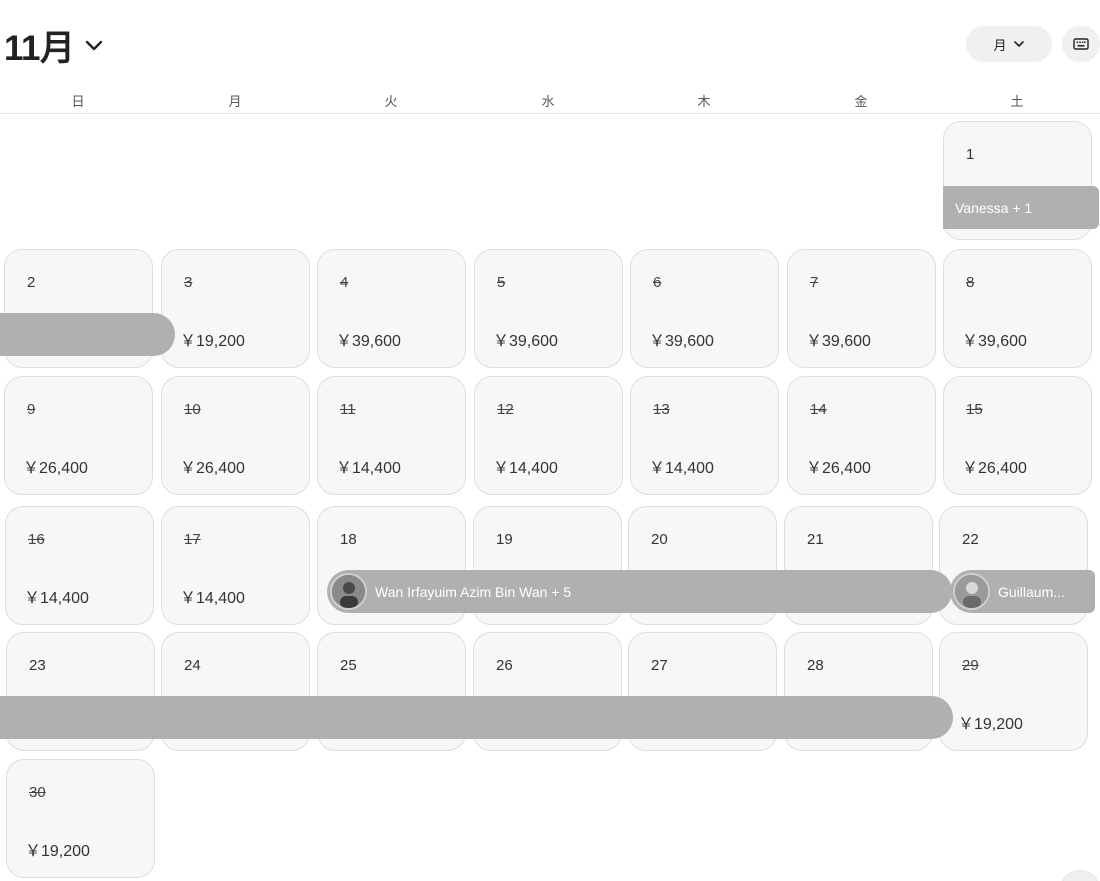 The image size is (1100, 881). What do you see at coordinates (39, 45) in the screenshot?
I see `month-title: 11月` at bounding box center [39, 45].